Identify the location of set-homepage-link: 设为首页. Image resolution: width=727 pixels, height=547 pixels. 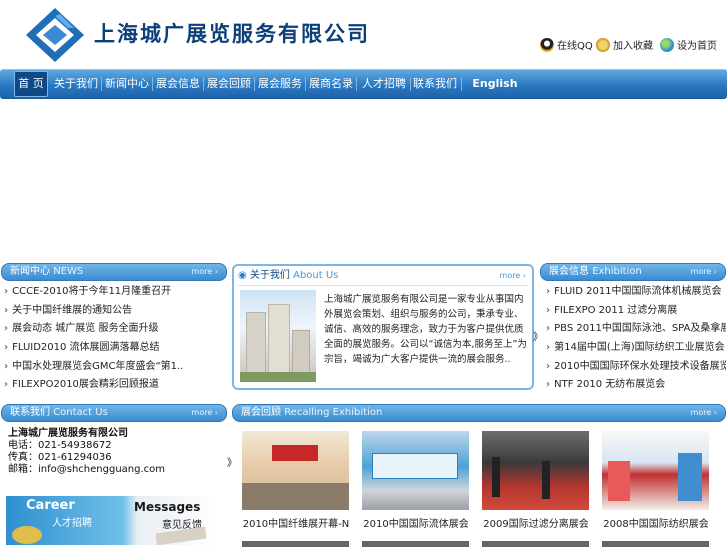
(688, 44).